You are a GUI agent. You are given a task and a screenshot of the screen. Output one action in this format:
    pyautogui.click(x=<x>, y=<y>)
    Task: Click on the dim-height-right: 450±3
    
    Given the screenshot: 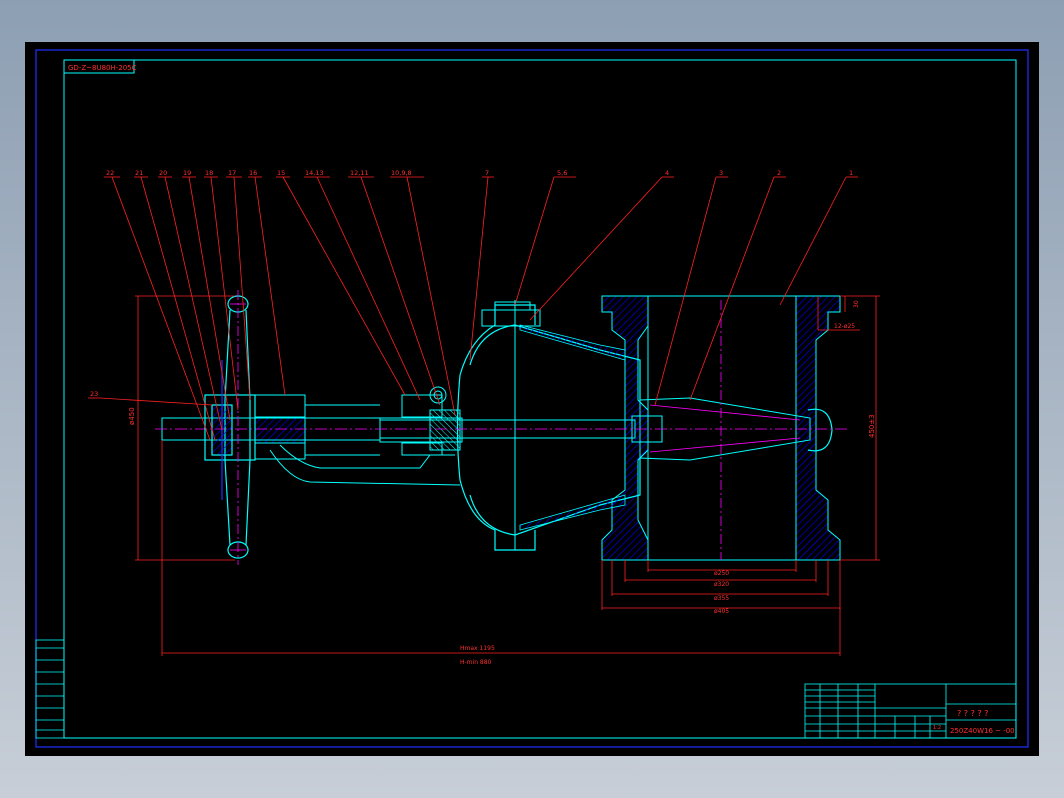 What is the action you would take?
    pyautogui.click(x=872, y=426)
    